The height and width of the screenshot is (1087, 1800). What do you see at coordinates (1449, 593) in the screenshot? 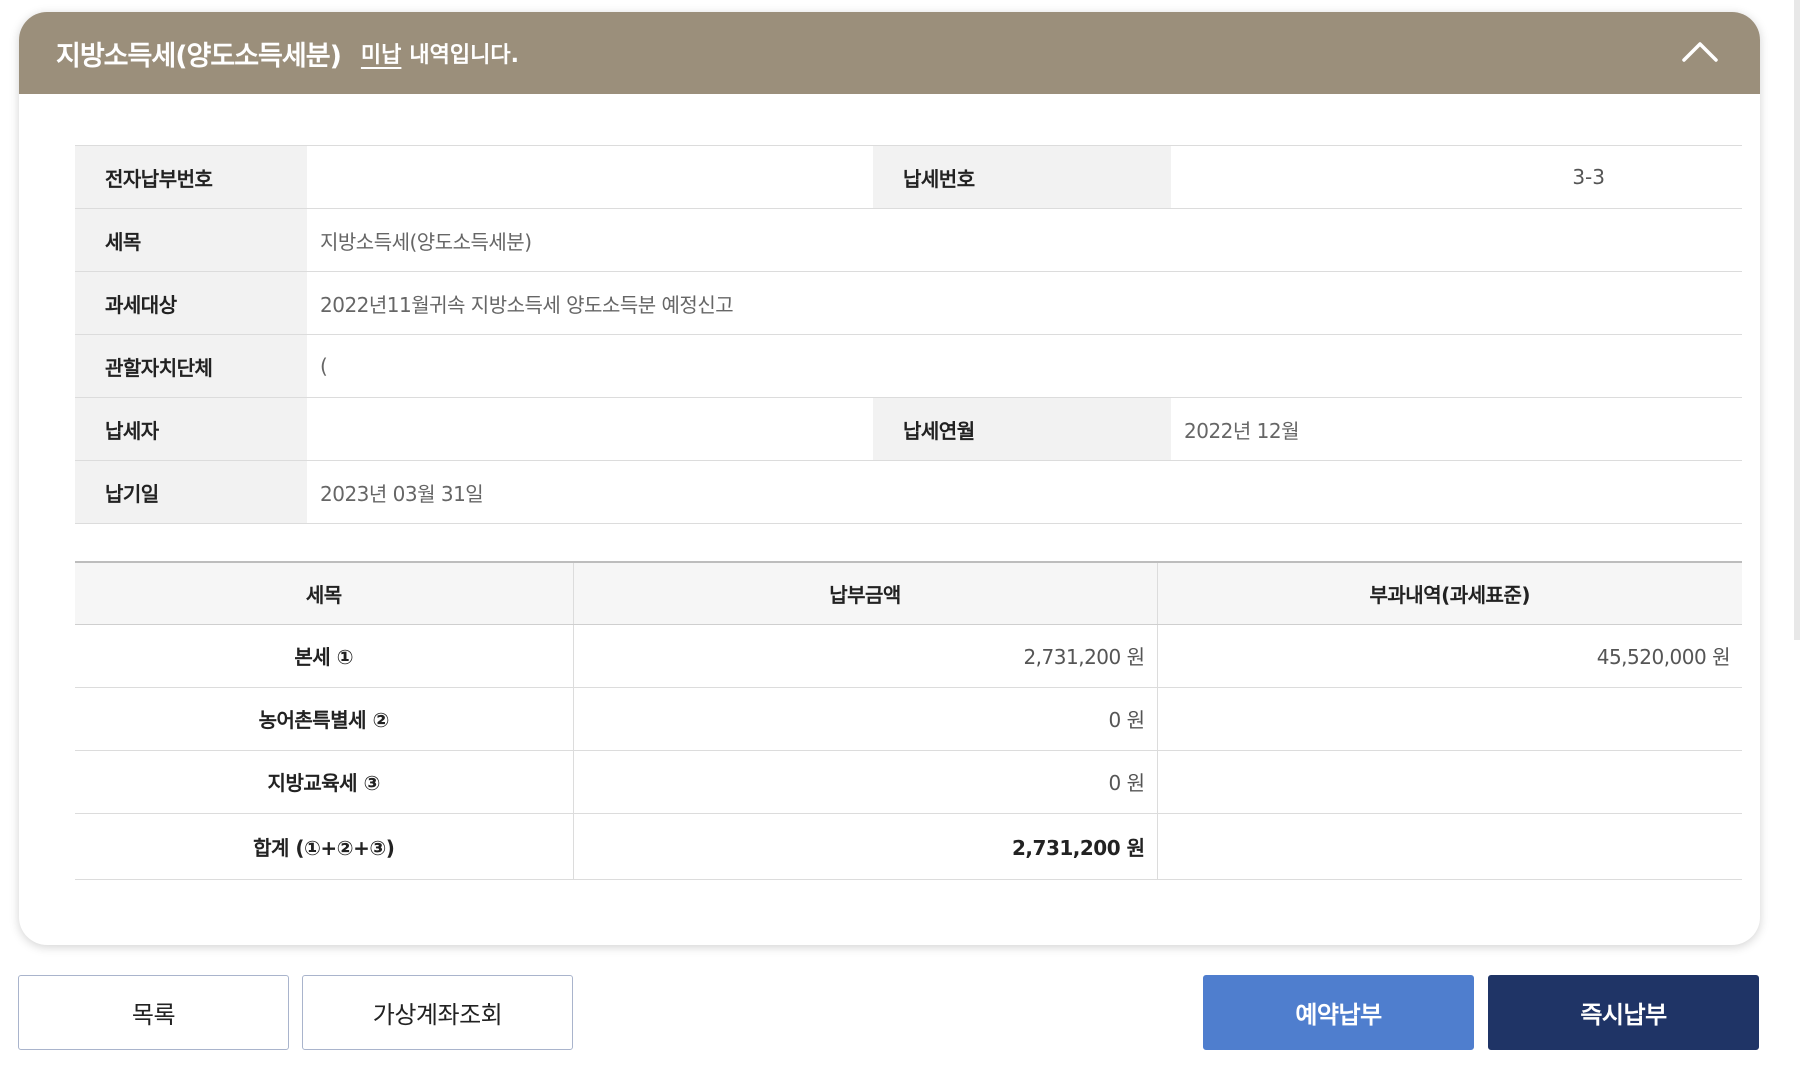
I see `column-header-base: 부과내역(과세표준)` at bounding box center [1449, 593].